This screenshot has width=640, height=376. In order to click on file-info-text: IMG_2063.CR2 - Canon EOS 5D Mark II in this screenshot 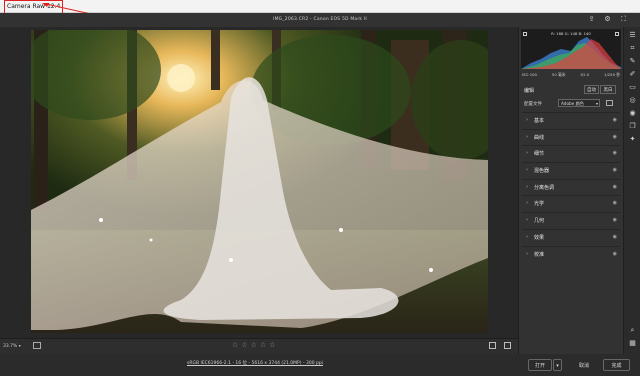, I will do `click(320, 19)`.